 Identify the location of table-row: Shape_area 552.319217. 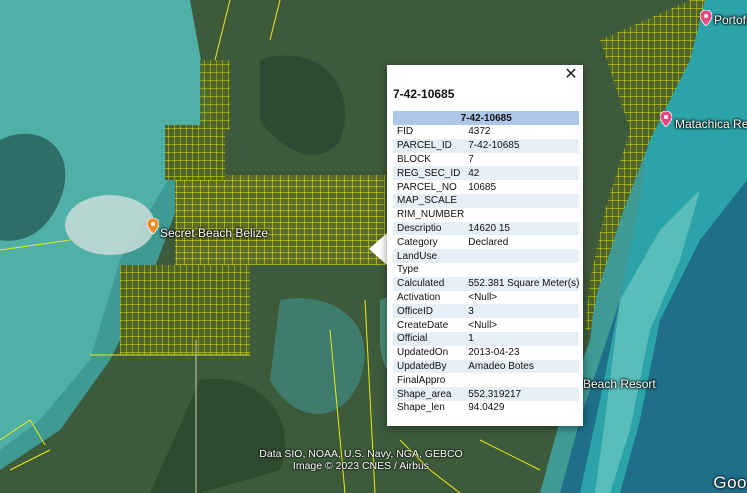
(486, 394).